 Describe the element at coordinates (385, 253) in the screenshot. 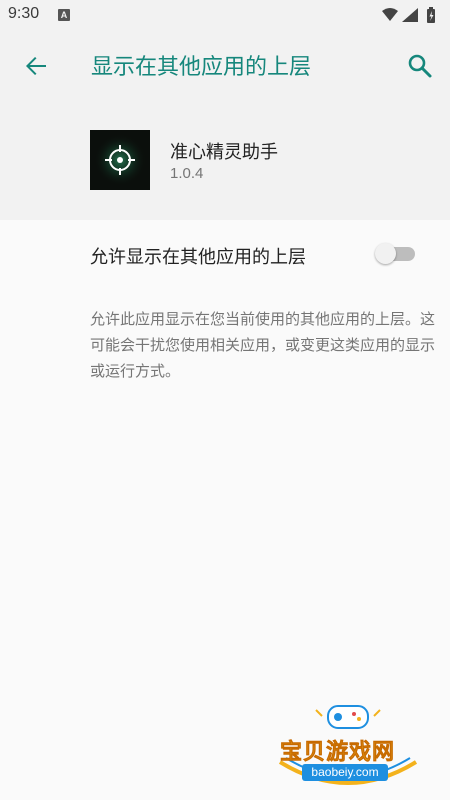

I see `toggle-thumb` at that location.